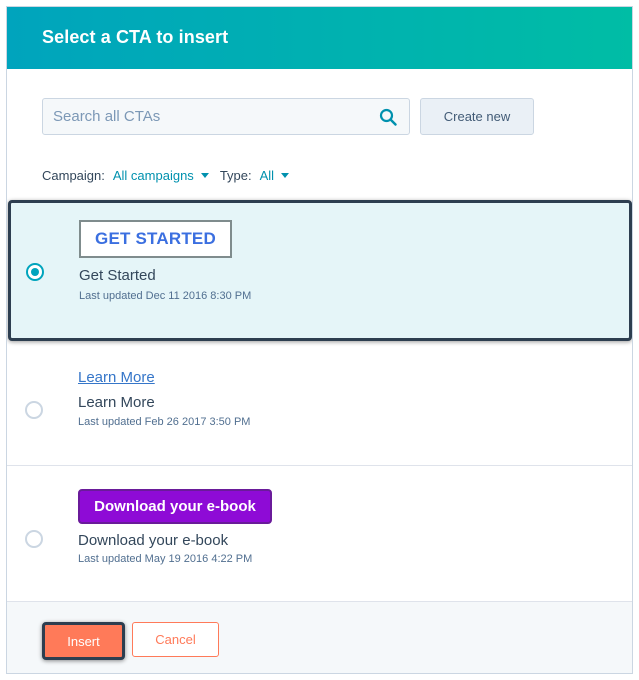 The height and width of the screenshot is (680, 639). Describe the element at coordinates (175, 506) in the screenshot. I see `cta-preview-download-ebook: Download your e-book` at that location.